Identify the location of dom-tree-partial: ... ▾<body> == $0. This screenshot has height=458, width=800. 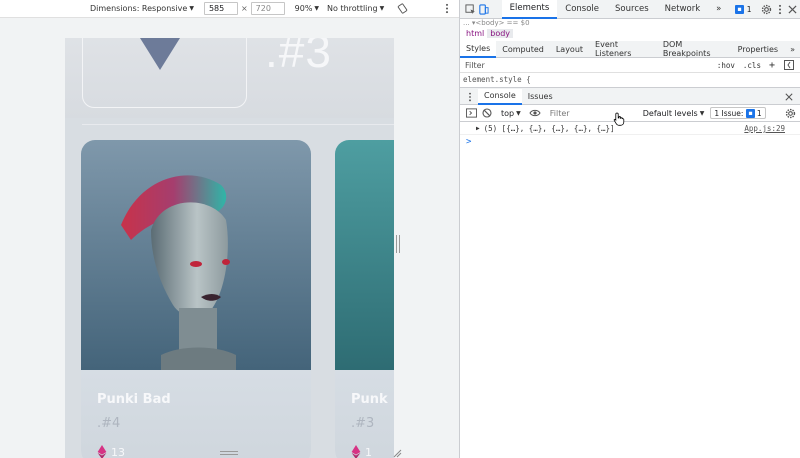
(496, 23).